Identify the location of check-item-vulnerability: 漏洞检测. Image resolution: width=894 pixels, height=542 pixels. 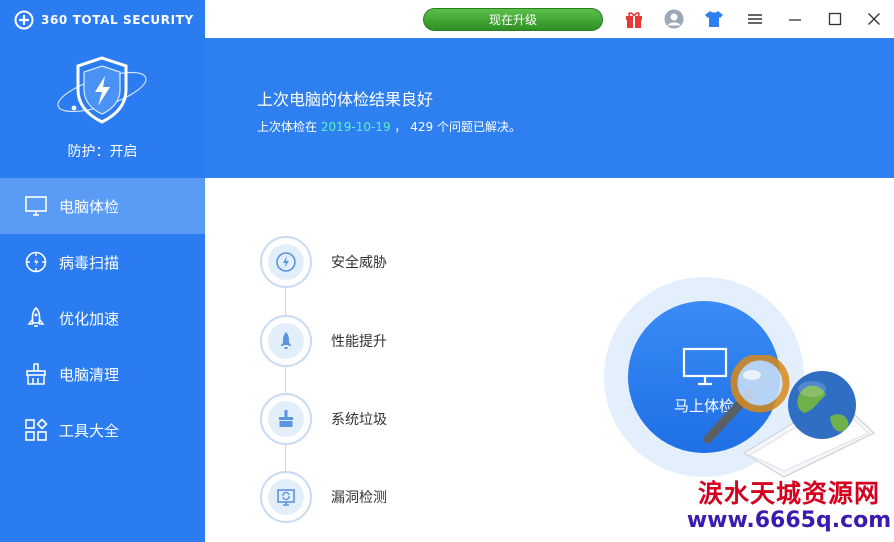
(360, 497).